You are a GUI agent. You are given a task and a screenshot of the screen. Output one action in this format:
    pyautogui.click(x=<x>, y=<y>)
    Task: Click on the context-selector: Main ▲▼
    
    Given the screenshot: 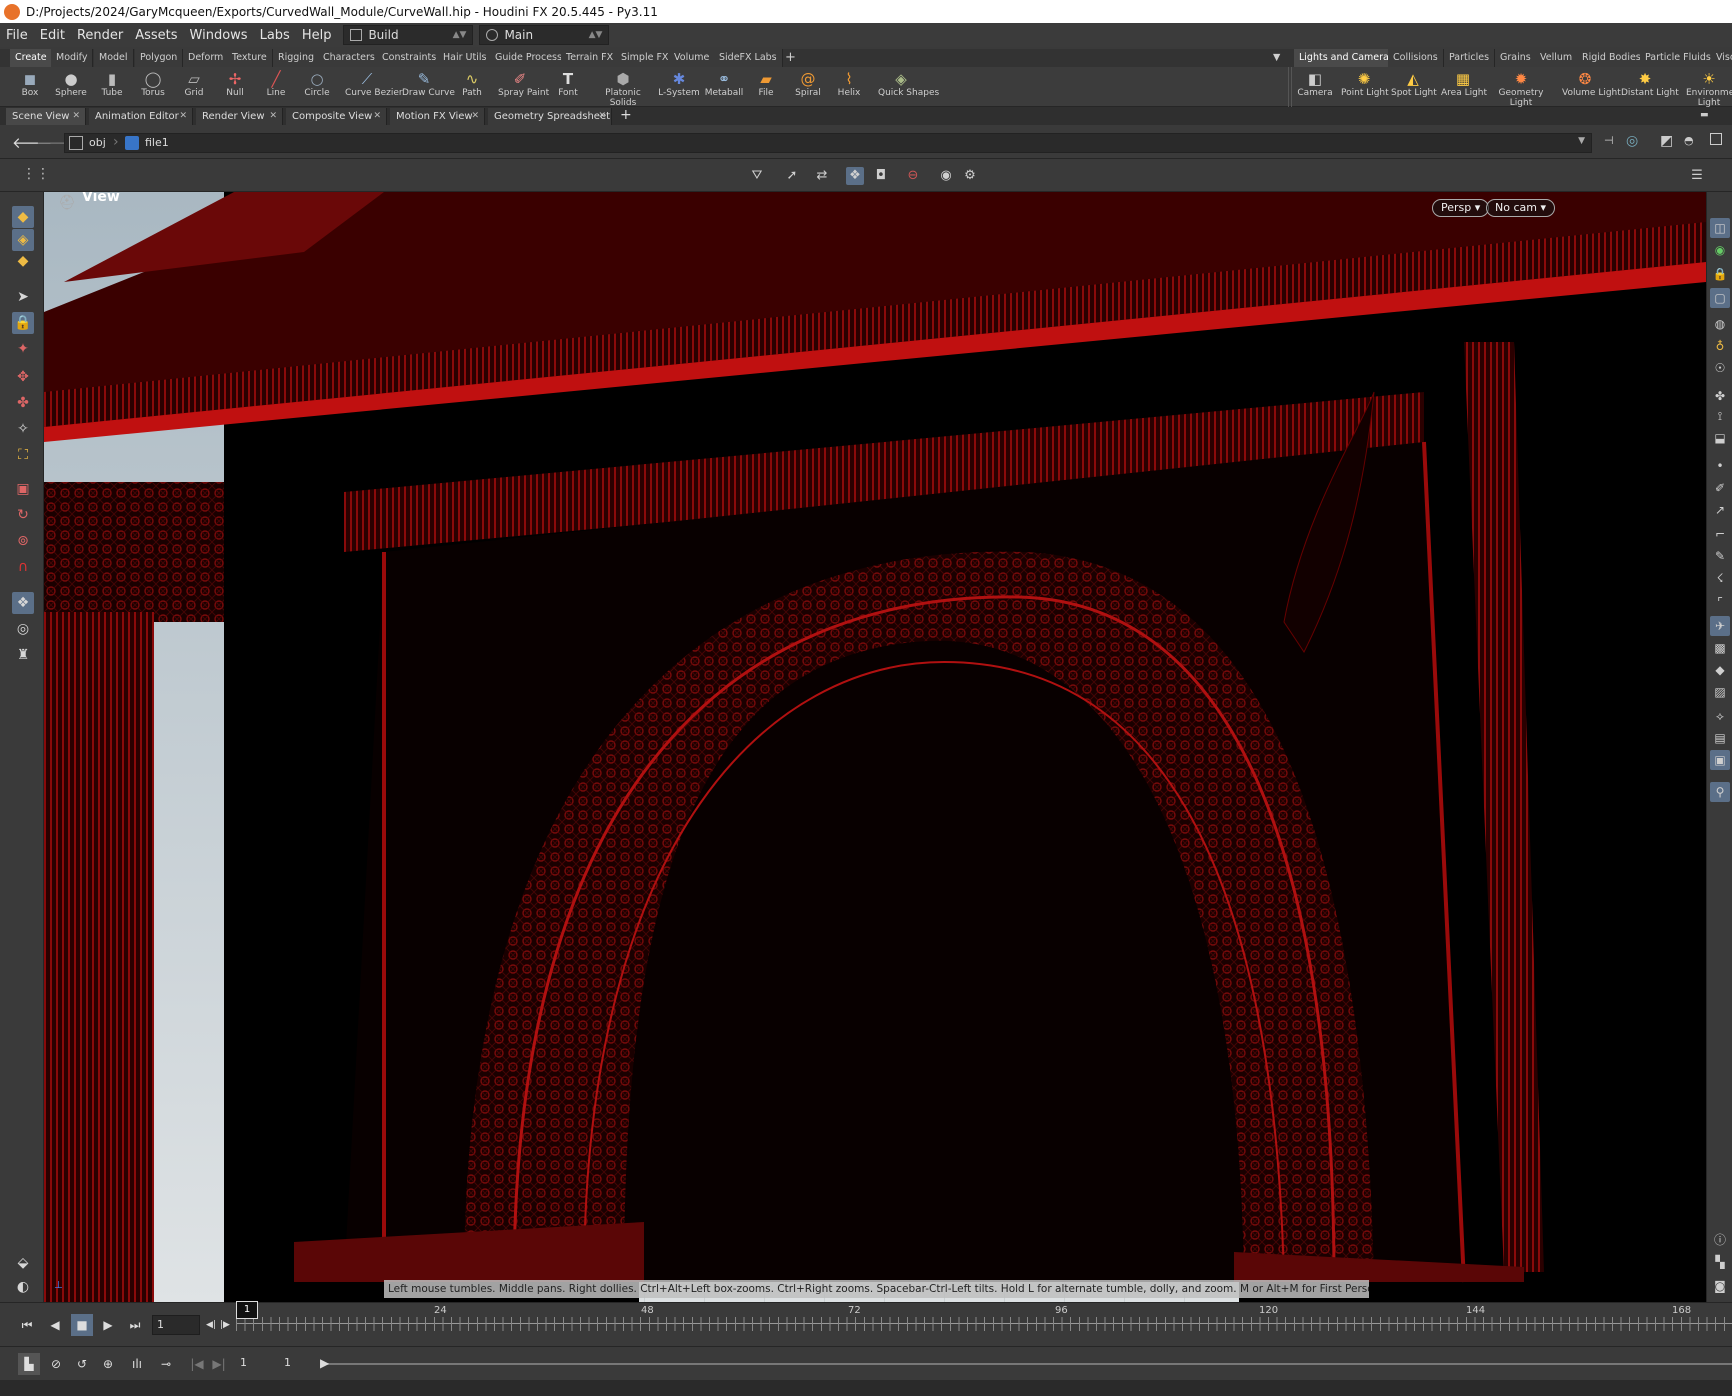 What is the action you would take?
    pyautogui.click(x=544, y=35)
    